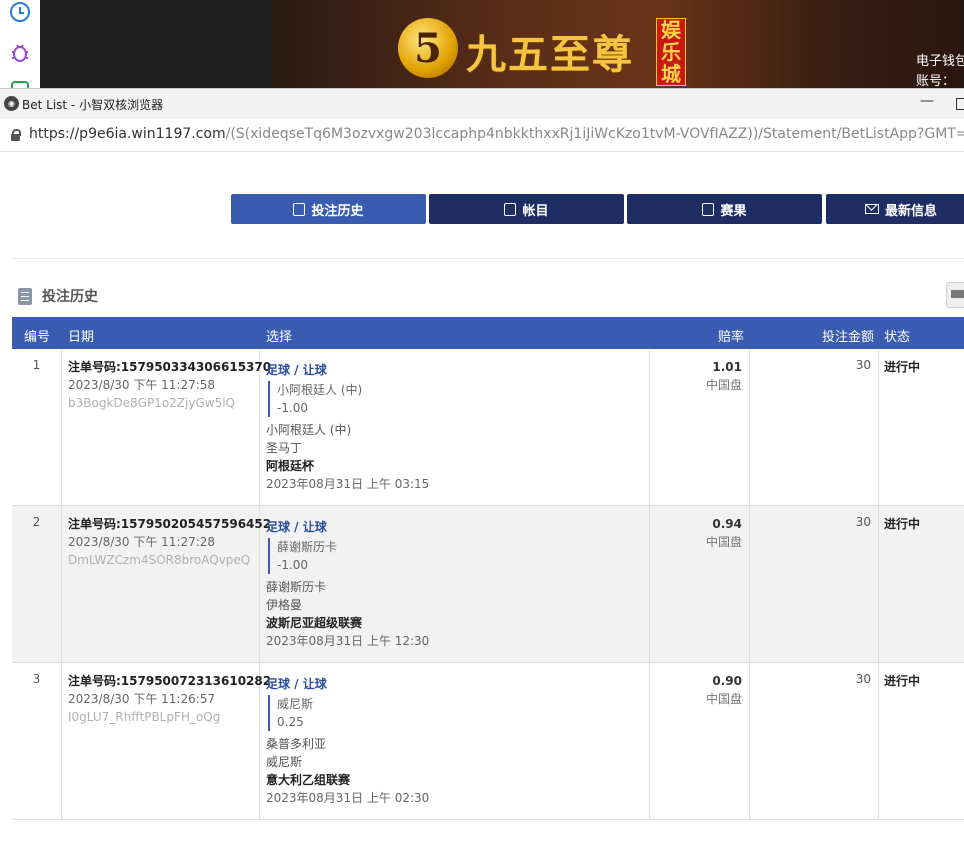 The height and width of the screenshot is (849, 964). What do you see at coordinates (457, 399) in the screenshot?
I see `pick-box: 小阿根廷人 (中) -1.00` at bounding box center [457, 399].